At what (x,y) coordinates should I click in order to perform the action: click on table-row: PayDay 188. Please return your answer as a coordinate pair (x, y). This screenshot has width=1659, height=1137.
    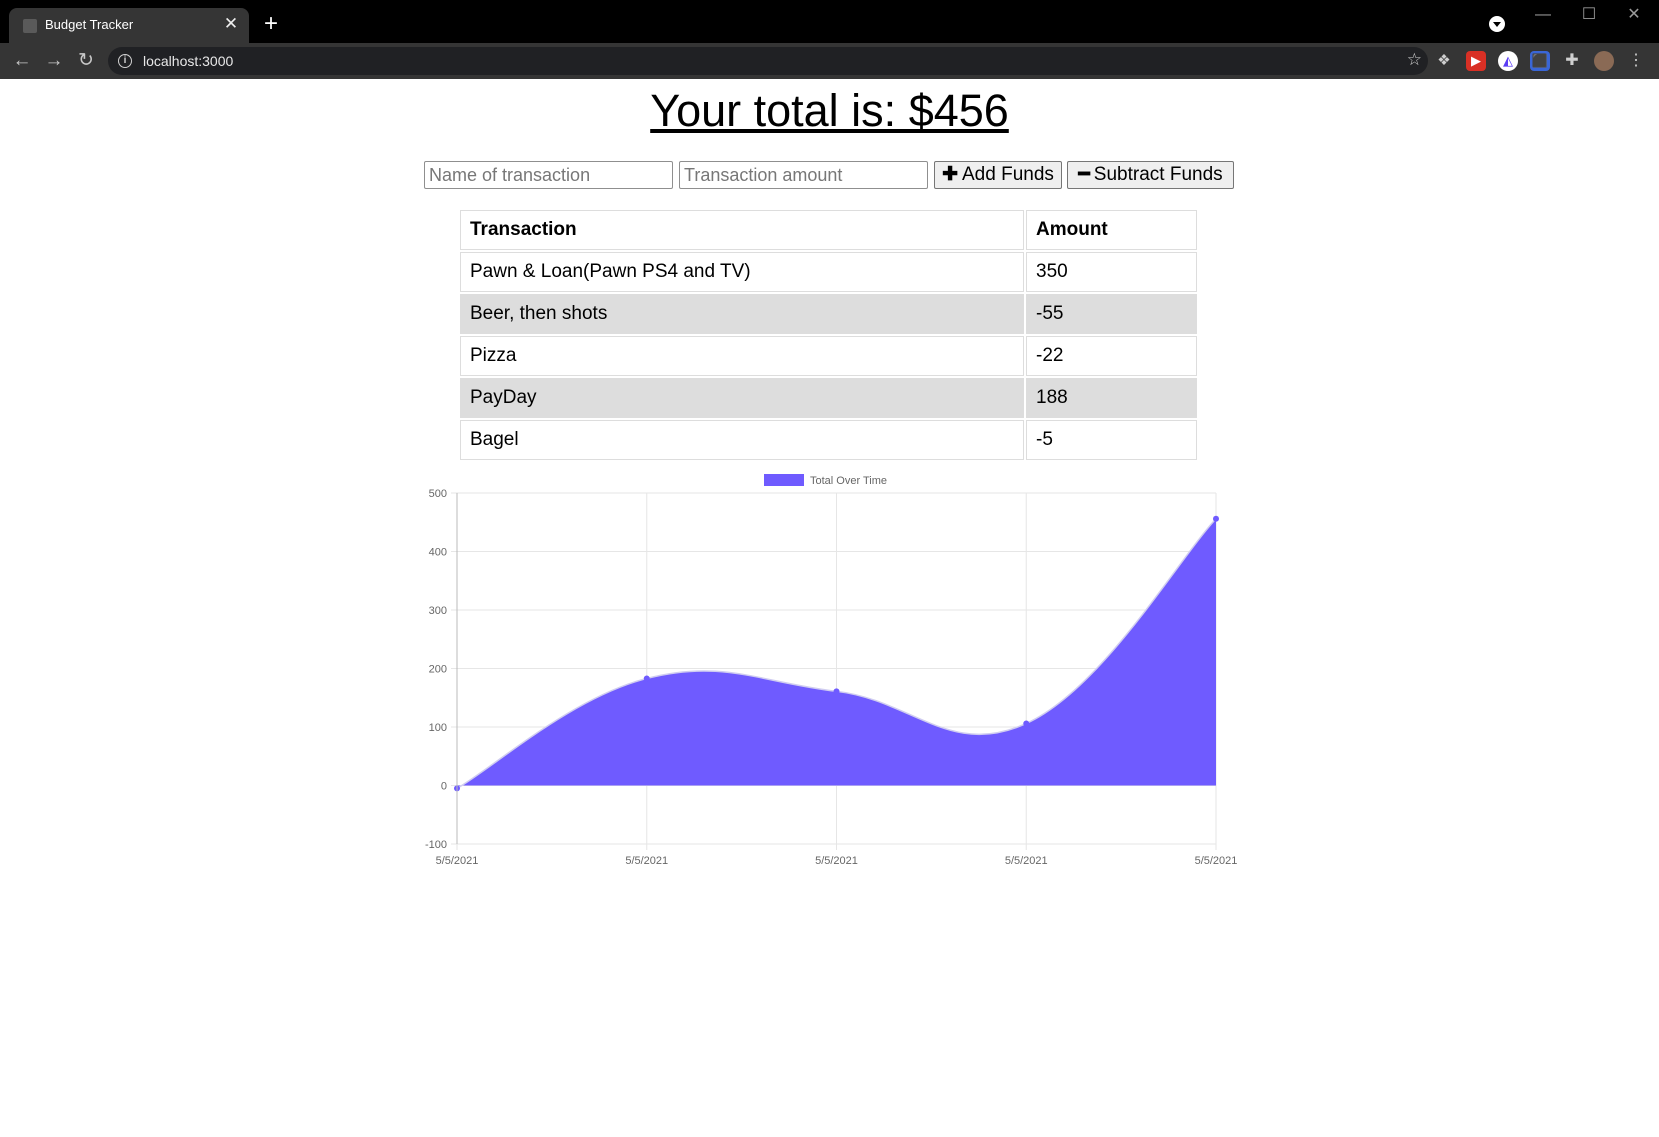
    Looking at the image, I should click on (828, 398).